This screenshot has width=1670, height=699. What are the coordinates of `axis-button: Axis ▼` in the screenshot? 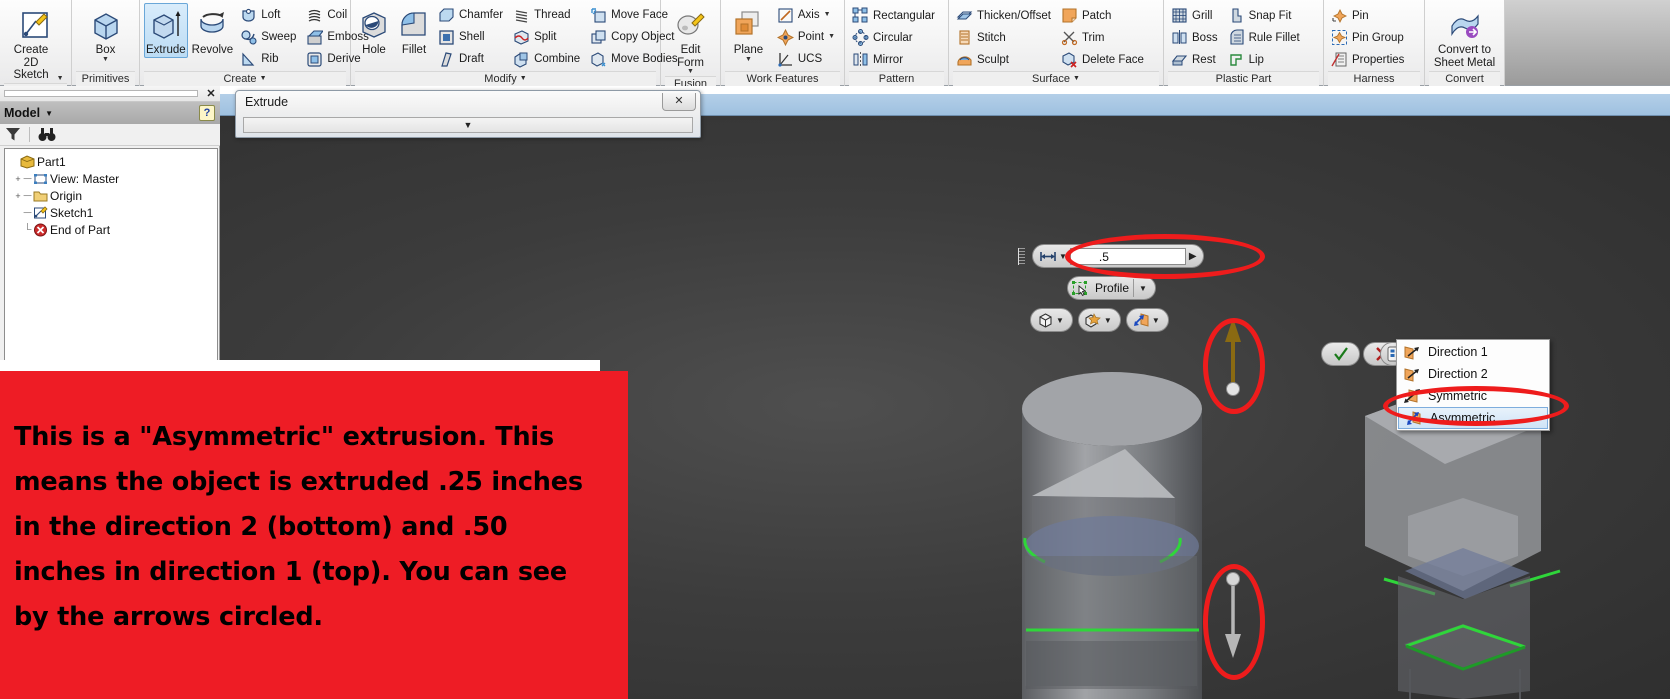 It's located at (807, 15).